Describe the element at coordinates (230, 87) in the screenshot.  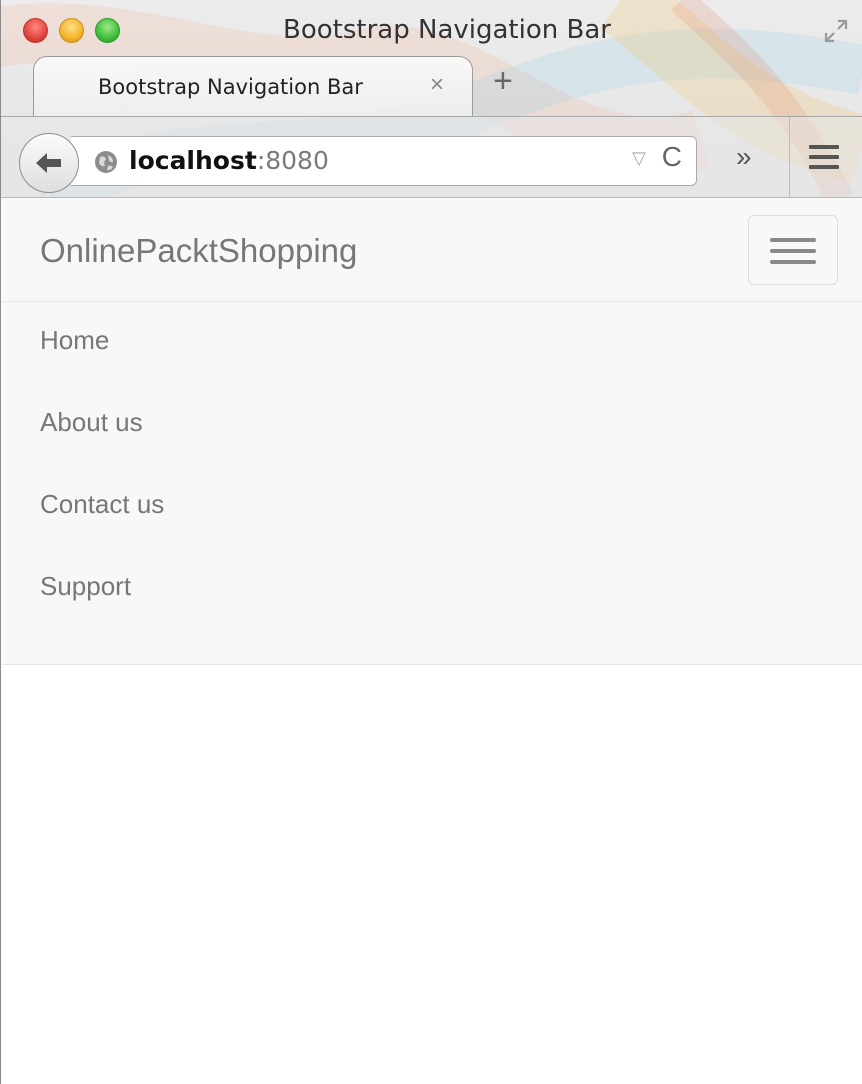
I see `tab-title: Bootstrap Navigation Bar` at that location.